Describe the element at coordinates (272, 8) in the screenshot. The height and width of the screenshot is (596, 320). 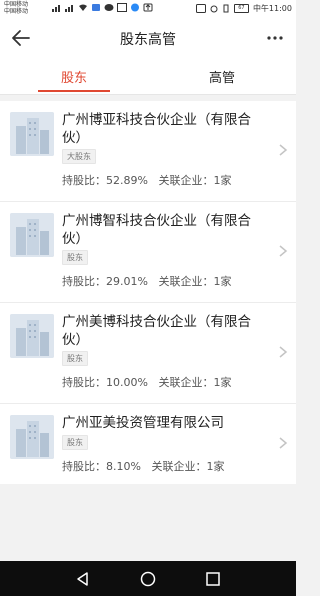
I see `clock: 中午11:00` at that location.